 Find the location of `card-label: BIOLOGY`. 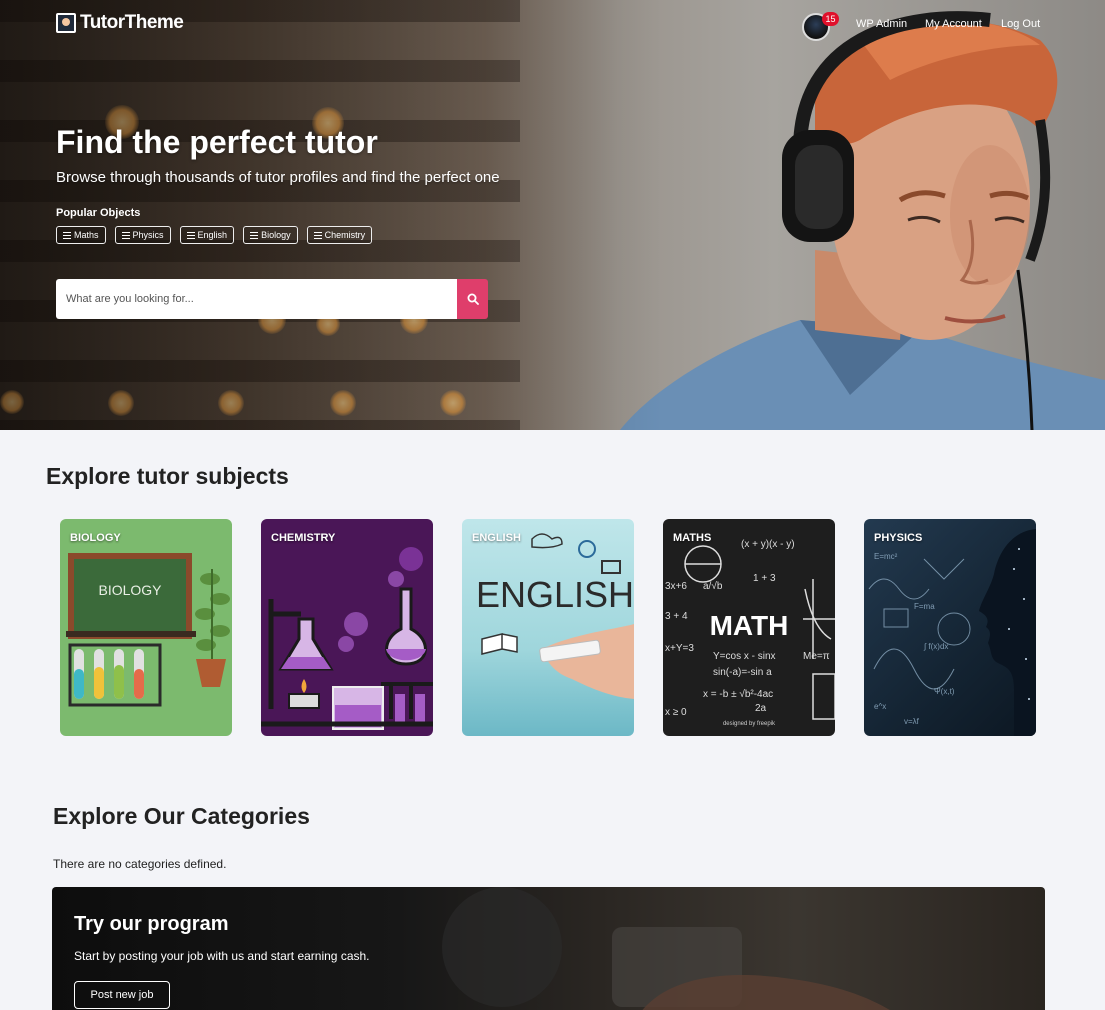

card-label: BIOLOGY is located at coordinates (95, 538).